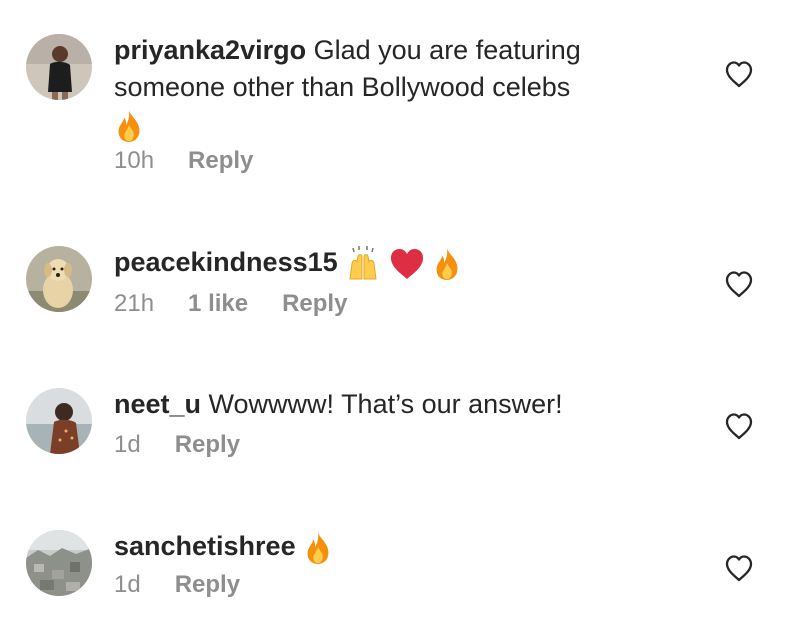 Image resolution: width=800 pixels, height=634 pixels. I want to click on comment-username: priyanka2virgo, so click(210, 50).